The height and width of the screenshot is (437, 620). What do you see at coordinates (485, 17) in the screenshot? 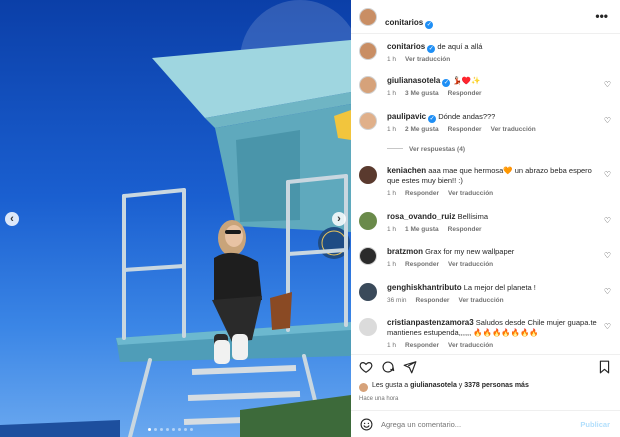
I see `post-header: conitarios ✓ •••` at bounding box center [485, 17].